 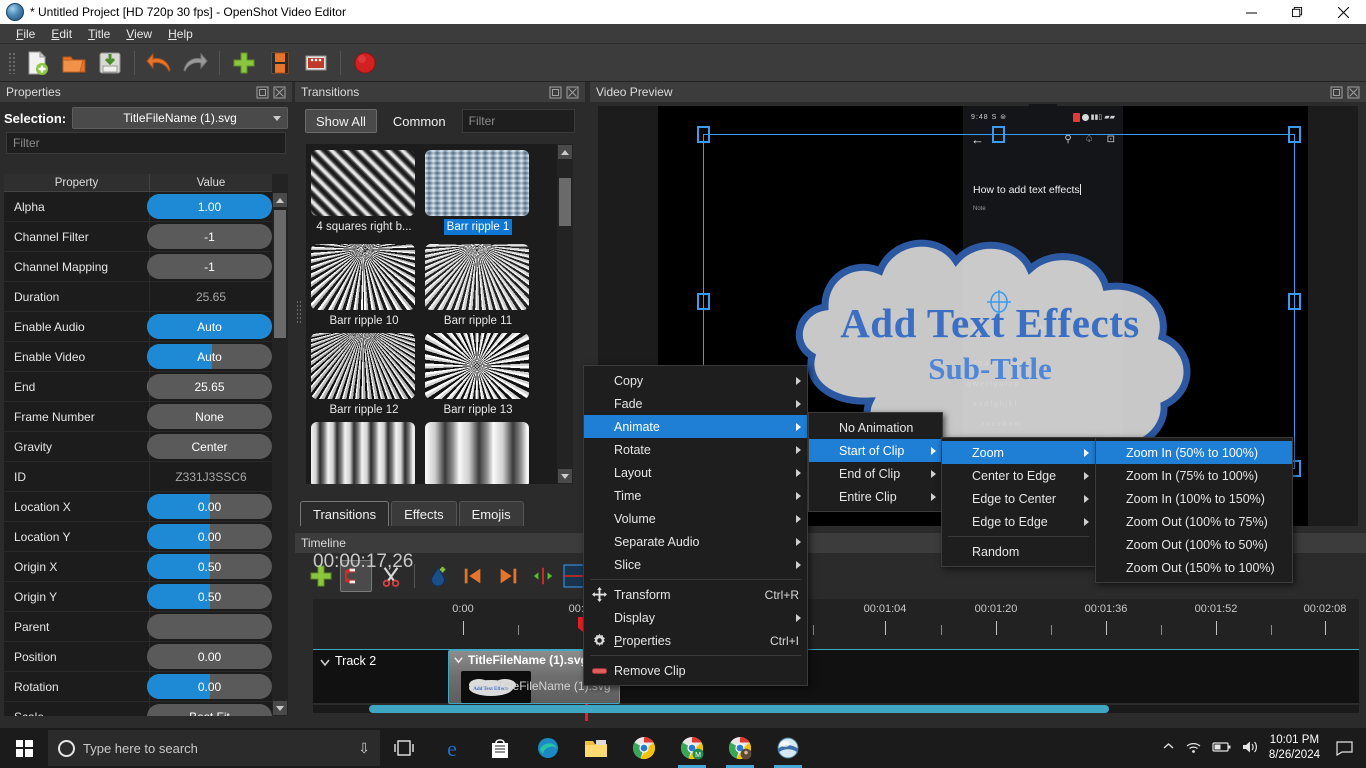 I want to click on property-row: Location Y 0.00, so click(x=138, y=536).